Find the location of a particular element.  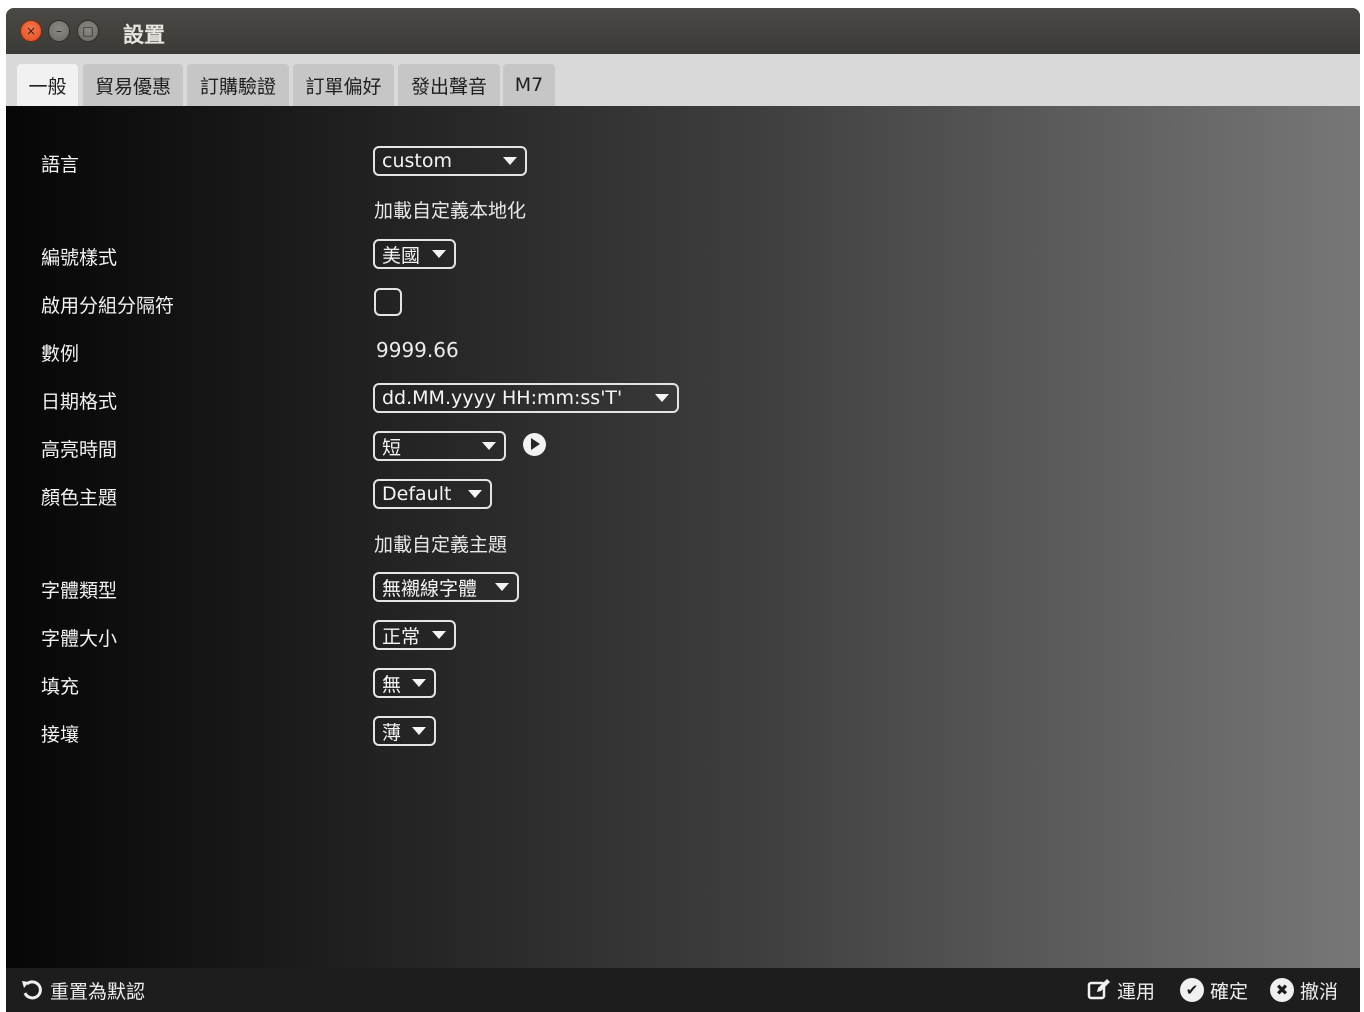

cancel-button: ✖ 撤消 is located at coordinates (1304, 990).